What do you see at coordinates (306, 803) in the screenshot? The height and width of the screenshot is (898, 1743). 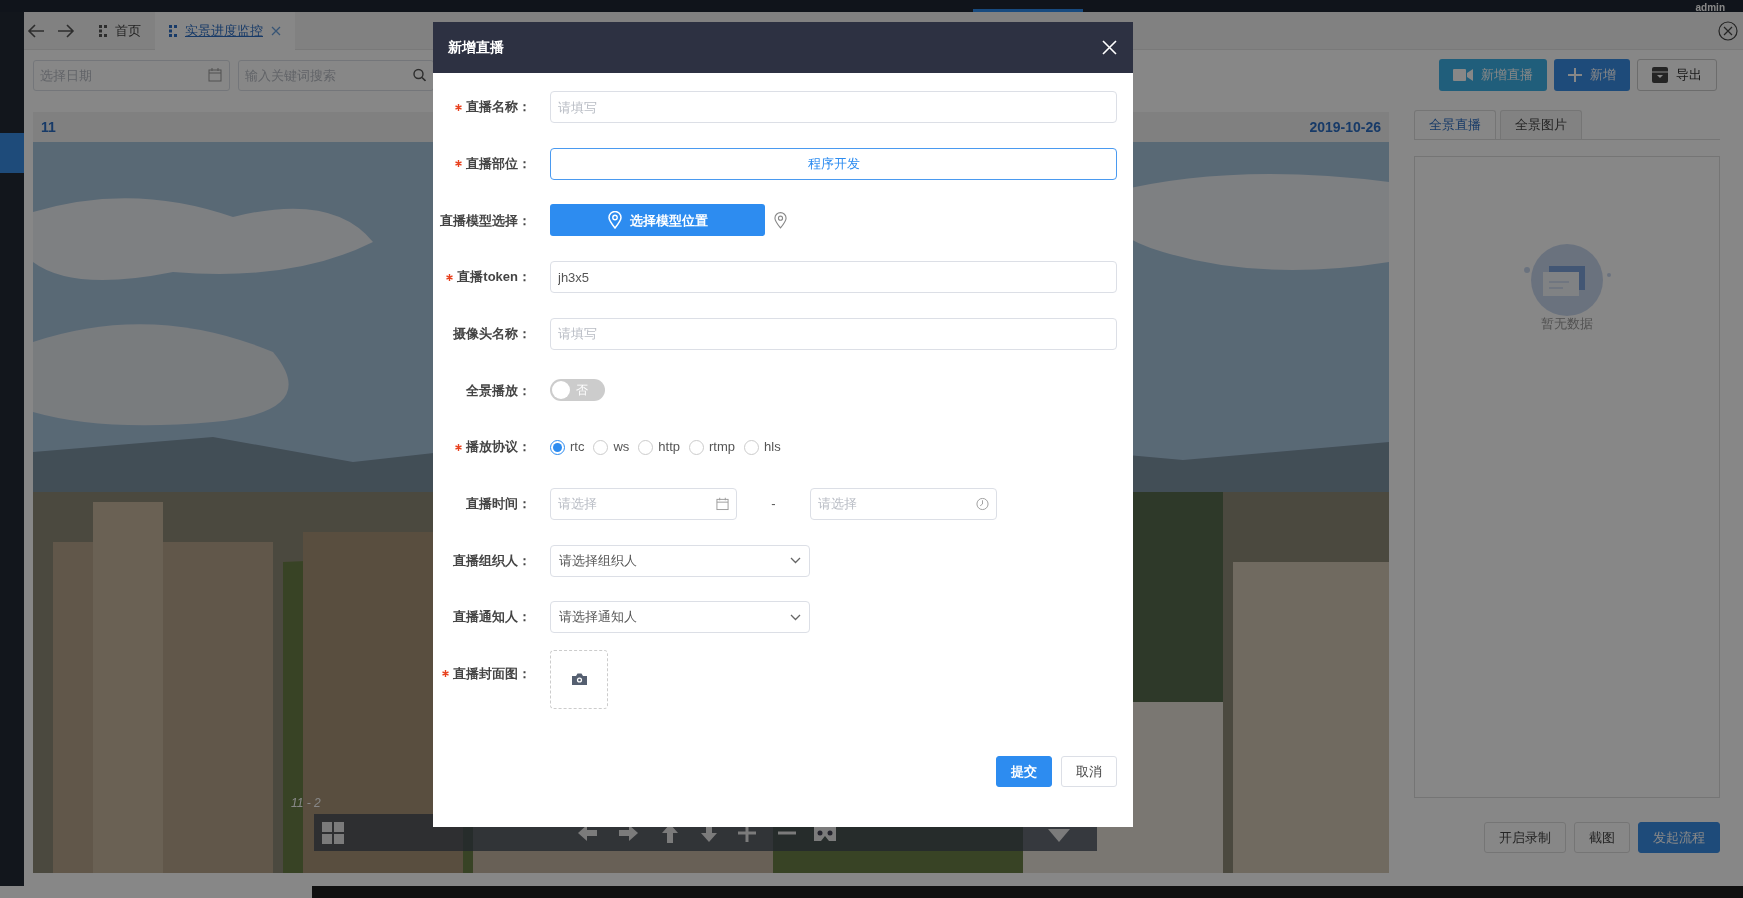 I see `scene-label: 11 - 2` at bounding box center [306, 803].